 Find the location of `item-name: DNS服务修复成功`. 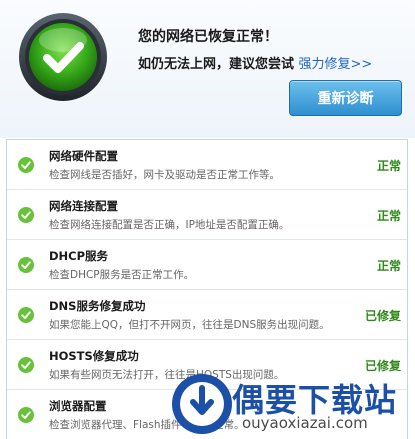

item-name: DNS服务修复成功 is located at coordinates (97, 306).